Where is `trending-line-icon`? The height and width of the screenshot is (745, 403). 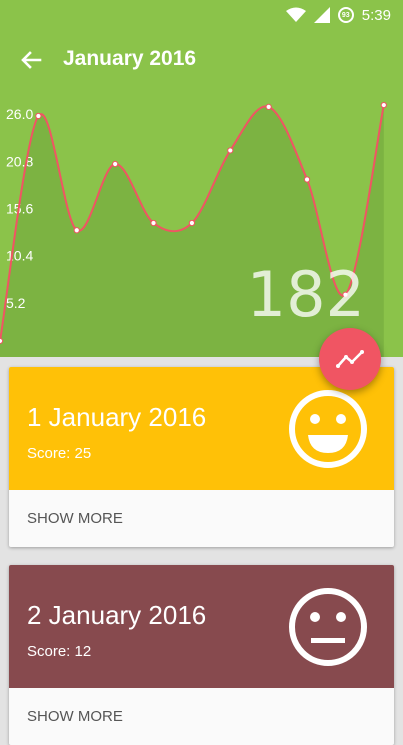
trending-line-icon is located at coordinates (350, 359).